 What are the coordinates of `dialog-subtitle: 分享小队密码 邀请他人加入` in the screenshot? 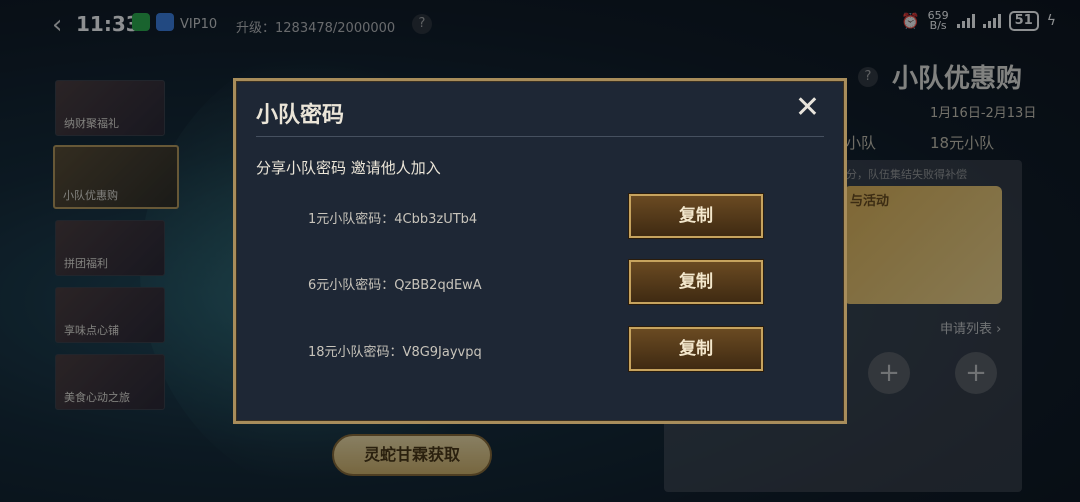 It's located at (348, 168).